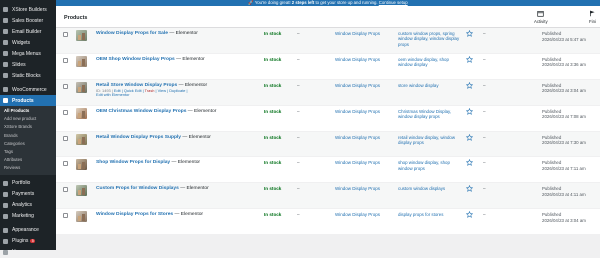 Image resolution: width=600 pixels, height=258 pixels. I want to click on product-title-link: Window Display Props for Stores, so click(134, 214).